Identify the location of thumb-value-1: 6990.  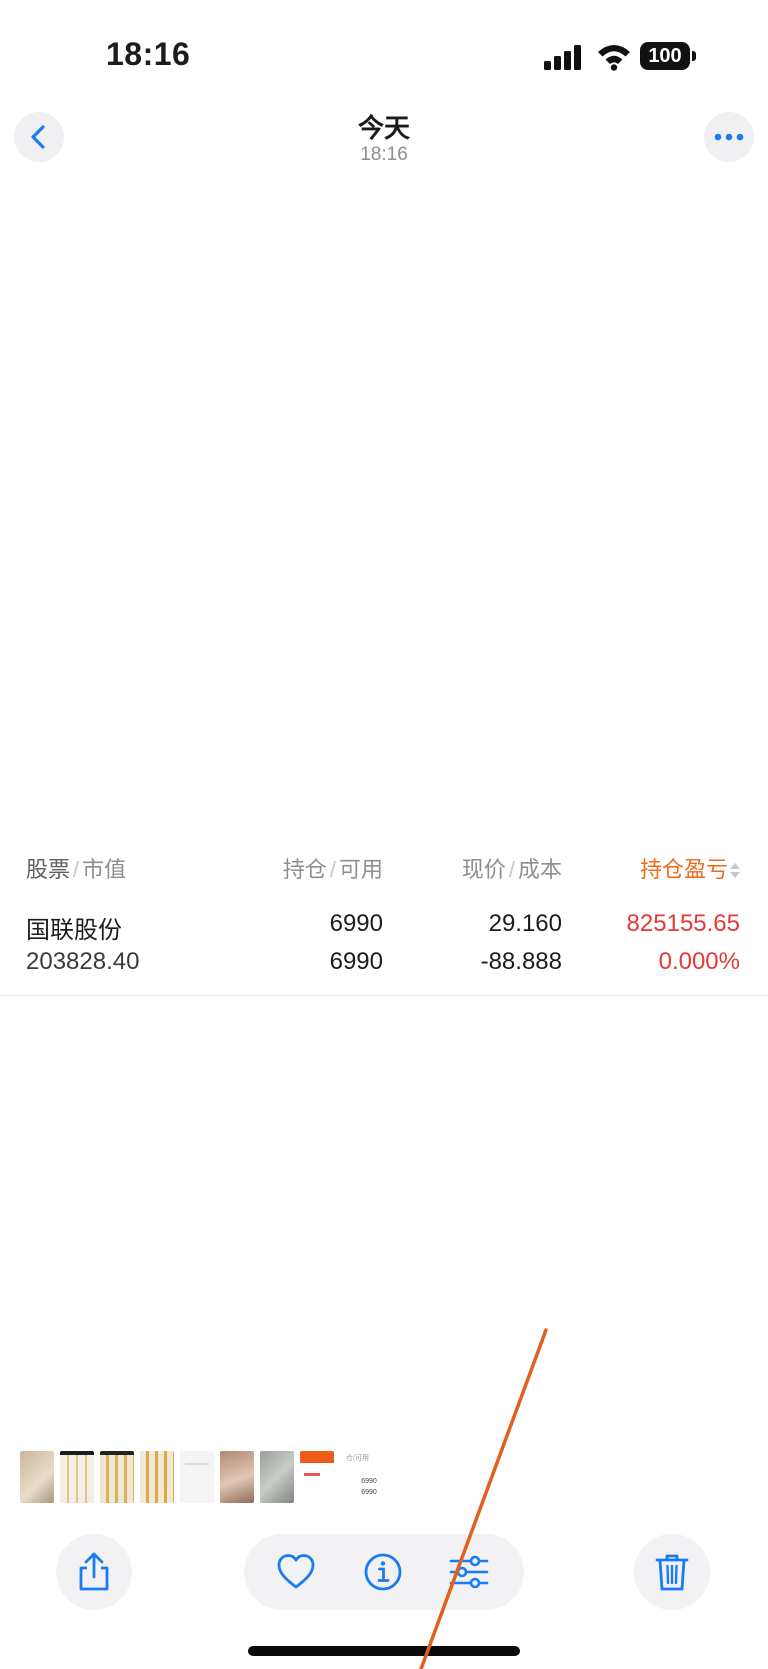
(369, 1481).